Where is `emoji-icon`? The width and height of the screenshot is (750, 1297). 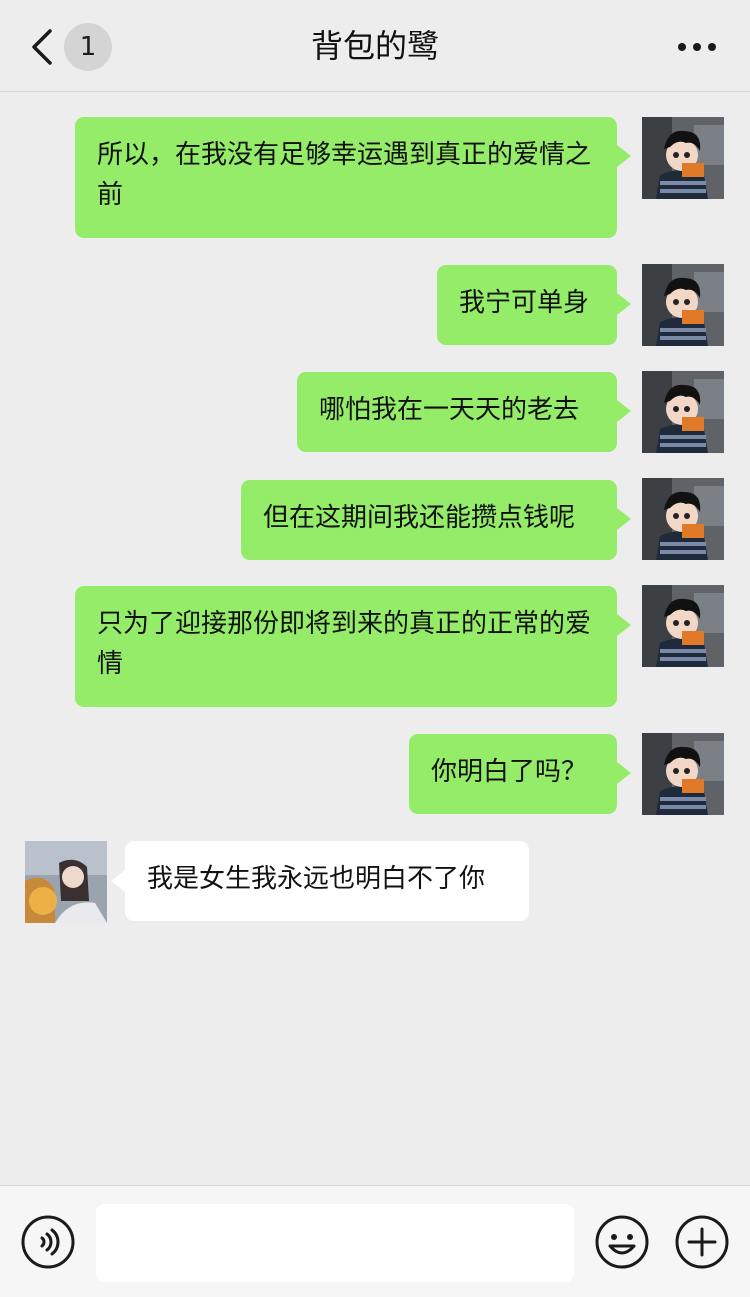 emoji-icon is located at coordinates (622, 1244).